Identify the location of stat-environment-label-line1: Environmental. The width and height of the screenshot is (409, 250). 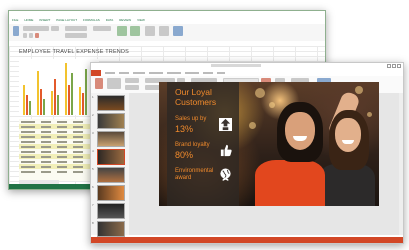
(194, 171).